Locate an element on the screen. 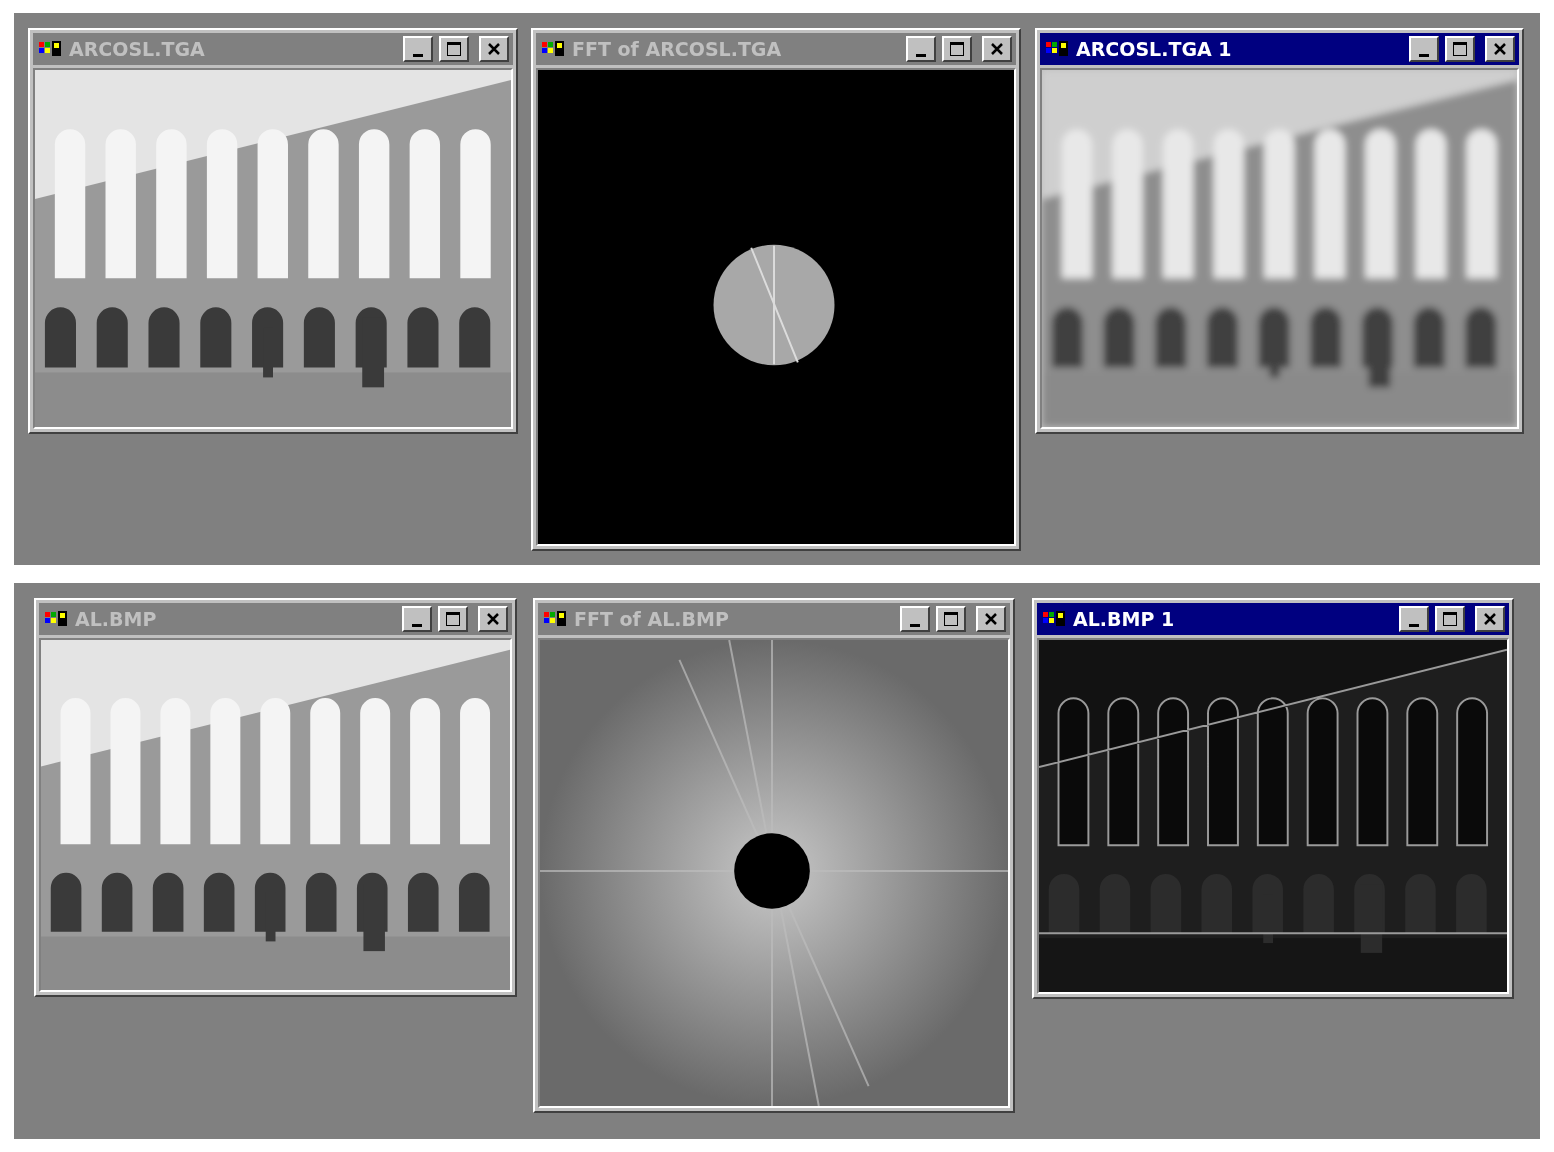 The width and height of the screenshot is (1554, 1152). window-title: FFT of AL.BMP is located at coordinates (652, 619).